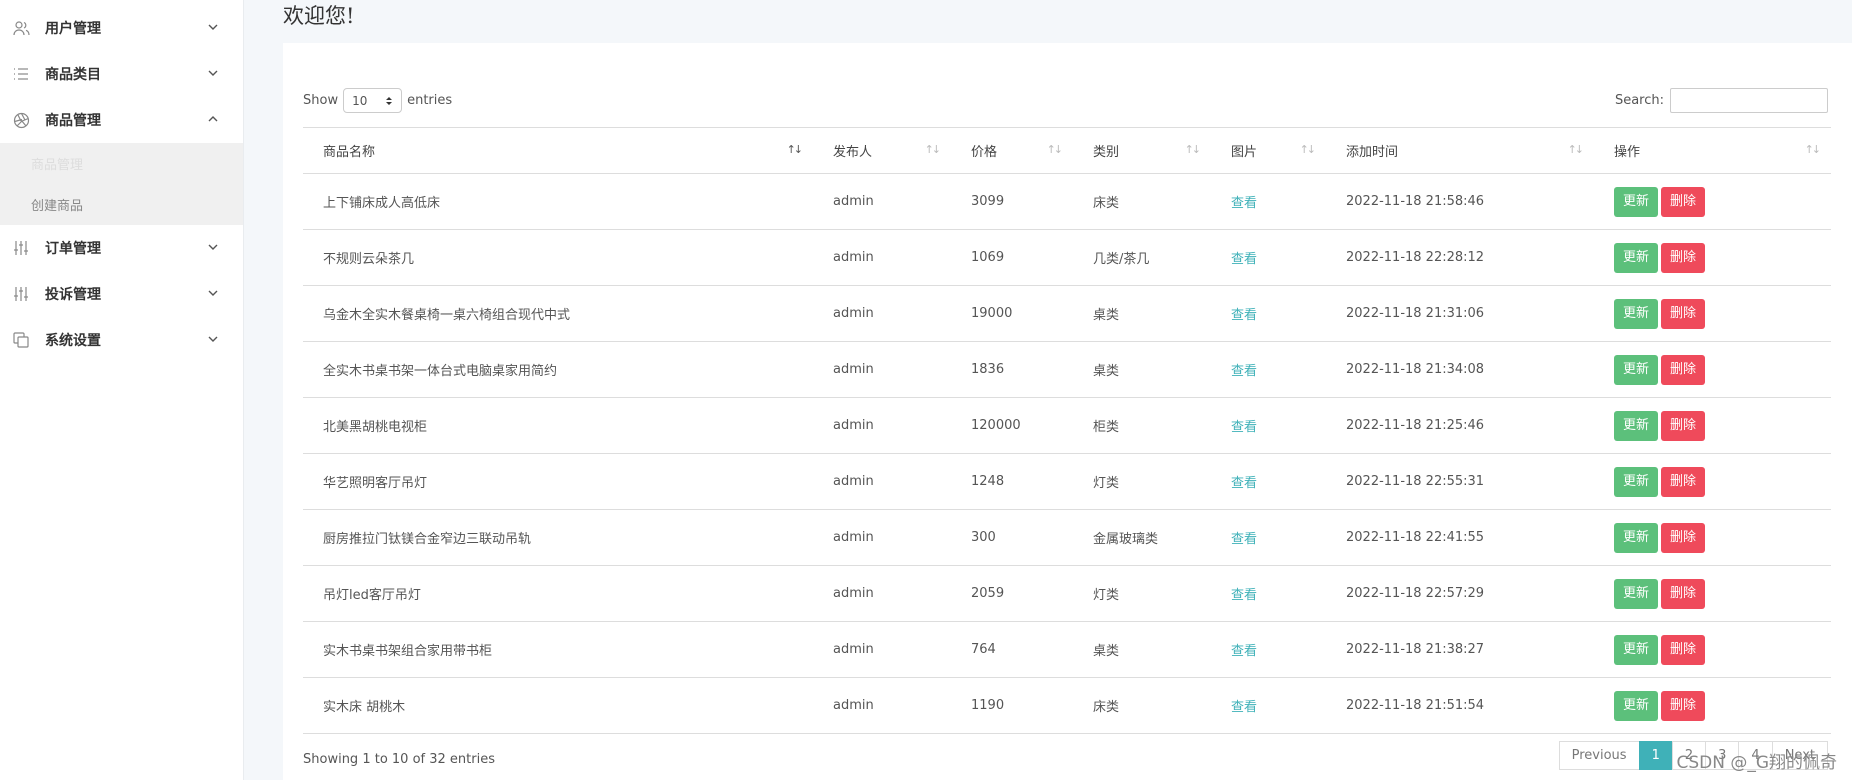 This screenshot has width=1852, height=780. I want to click on sidebar-item-label: 用户管理, so click(73, 29).